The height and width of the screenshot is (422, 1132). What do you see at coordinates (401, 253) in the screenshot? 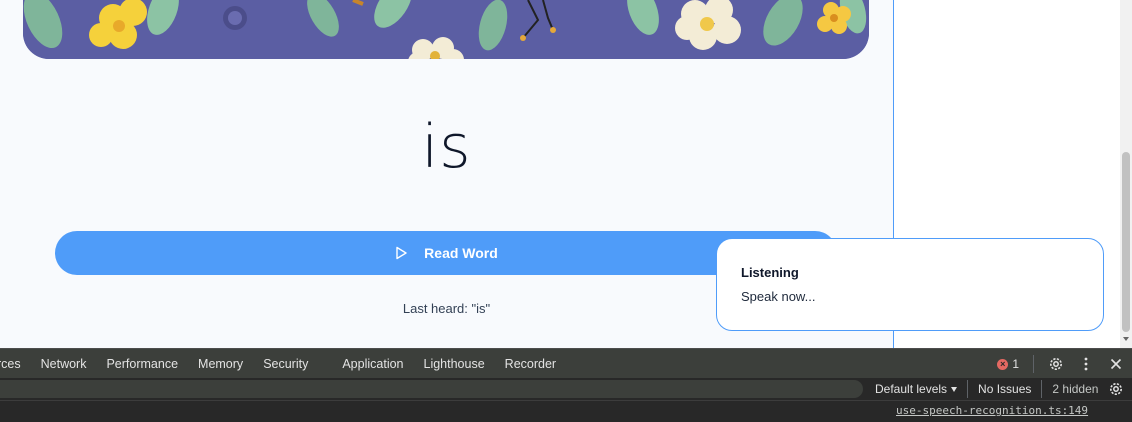
I see `play-icon` at bounding box center [401, 253].